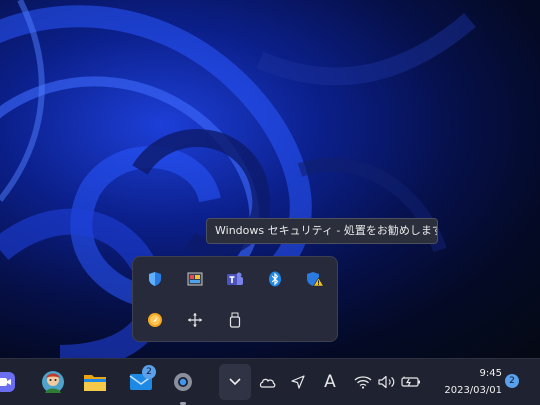  What do you see at coordinates (322, 231) in the screenshot?
I see `tray-tooltip: Windows セキュリティ - 処置をお勧めします。` at bounding box center [322, 231].